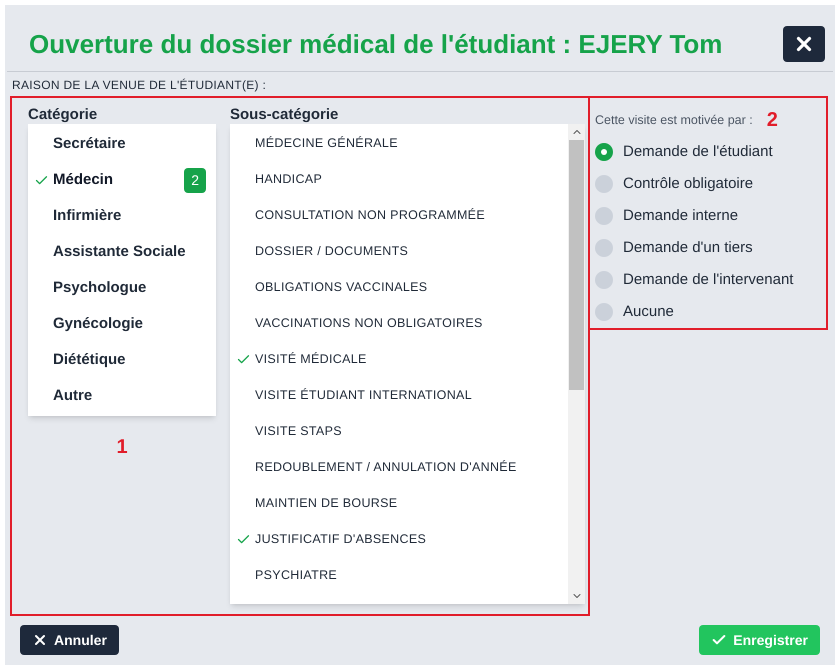 The height and width of the screenshot is (672, 840). What do you see at coordinates (139, 85) in the screenshot?
I see `section-label: RAISON DE LA VENUE DE L'ÉTUDIANT(E) :` at bounding box center [139, 85].